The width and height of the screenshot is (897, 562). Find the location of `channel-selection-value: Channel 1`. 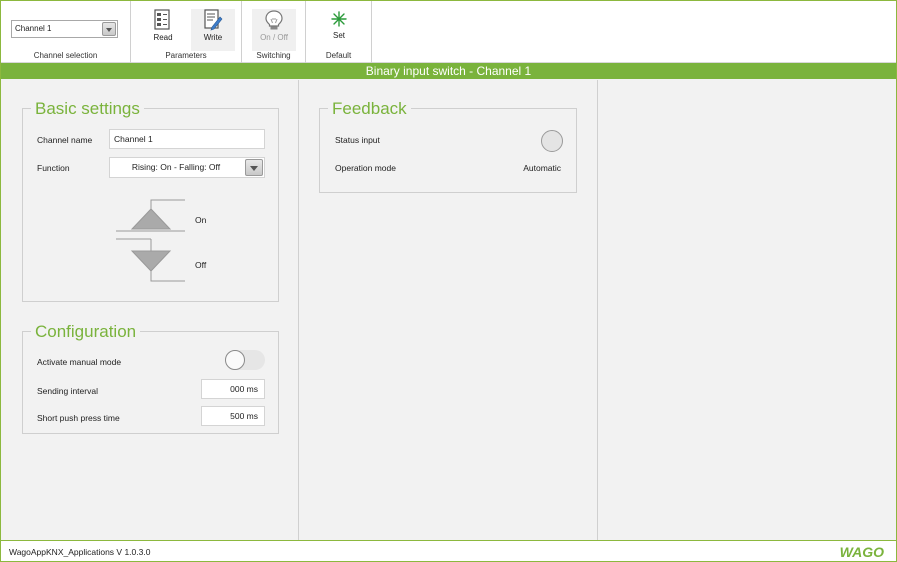

channel-selection-value: Channel 1 is located at coordinates (33, 28).